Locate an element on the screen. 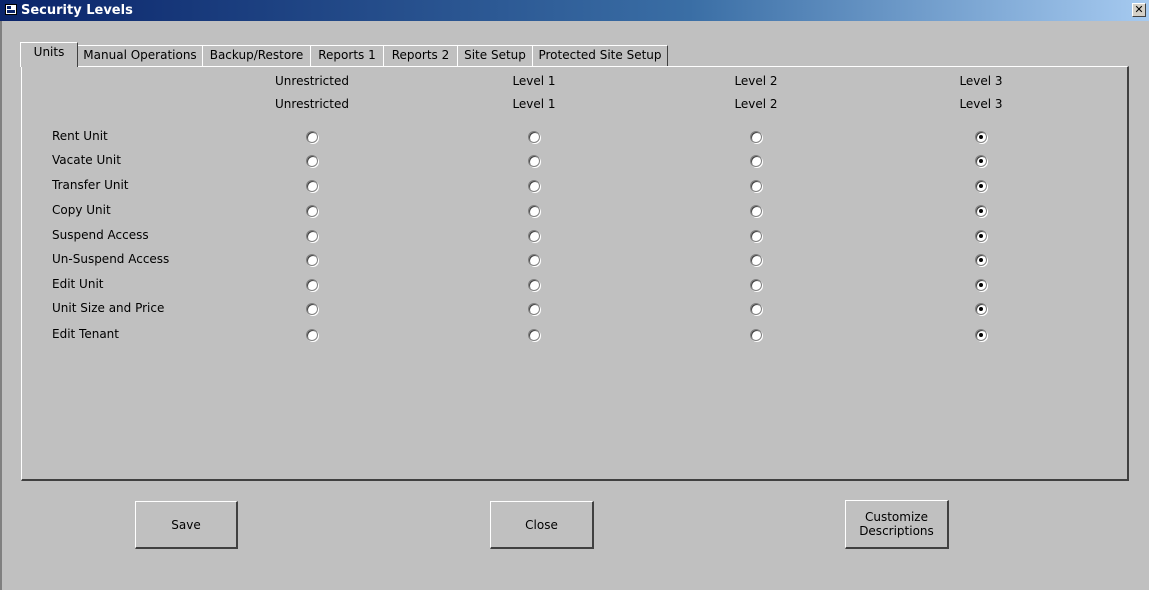  tab-reports-1: Reports 1 is located at coordinates (347, 55).